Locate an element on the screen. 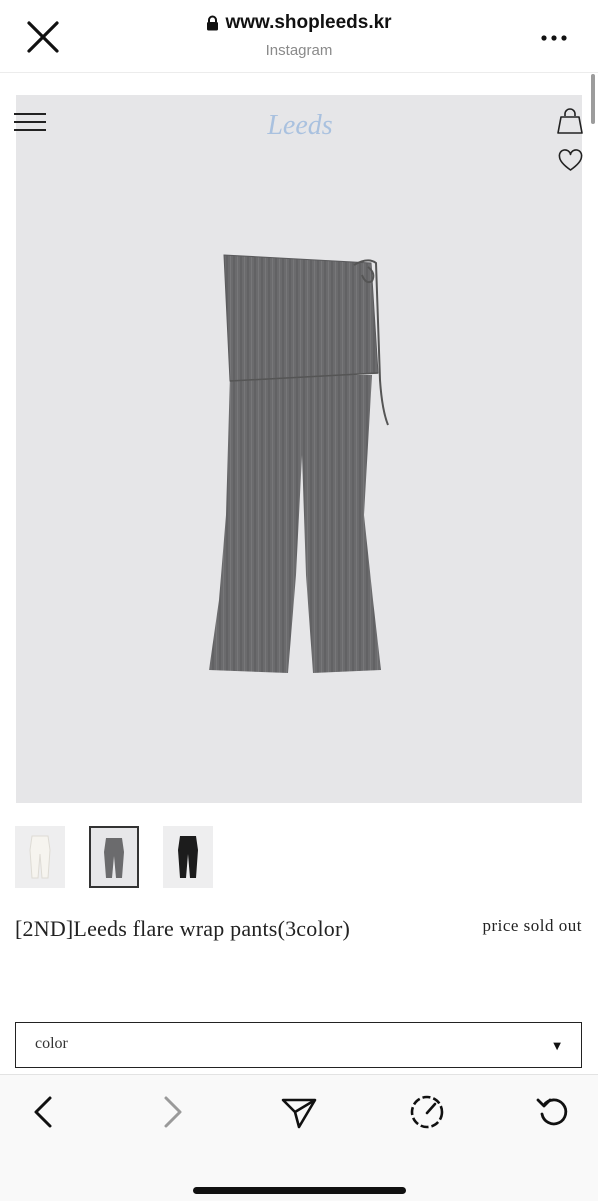 The height and width of the screenshot is (1201, 598). pants-illustration is located at coordinates (299, 463).